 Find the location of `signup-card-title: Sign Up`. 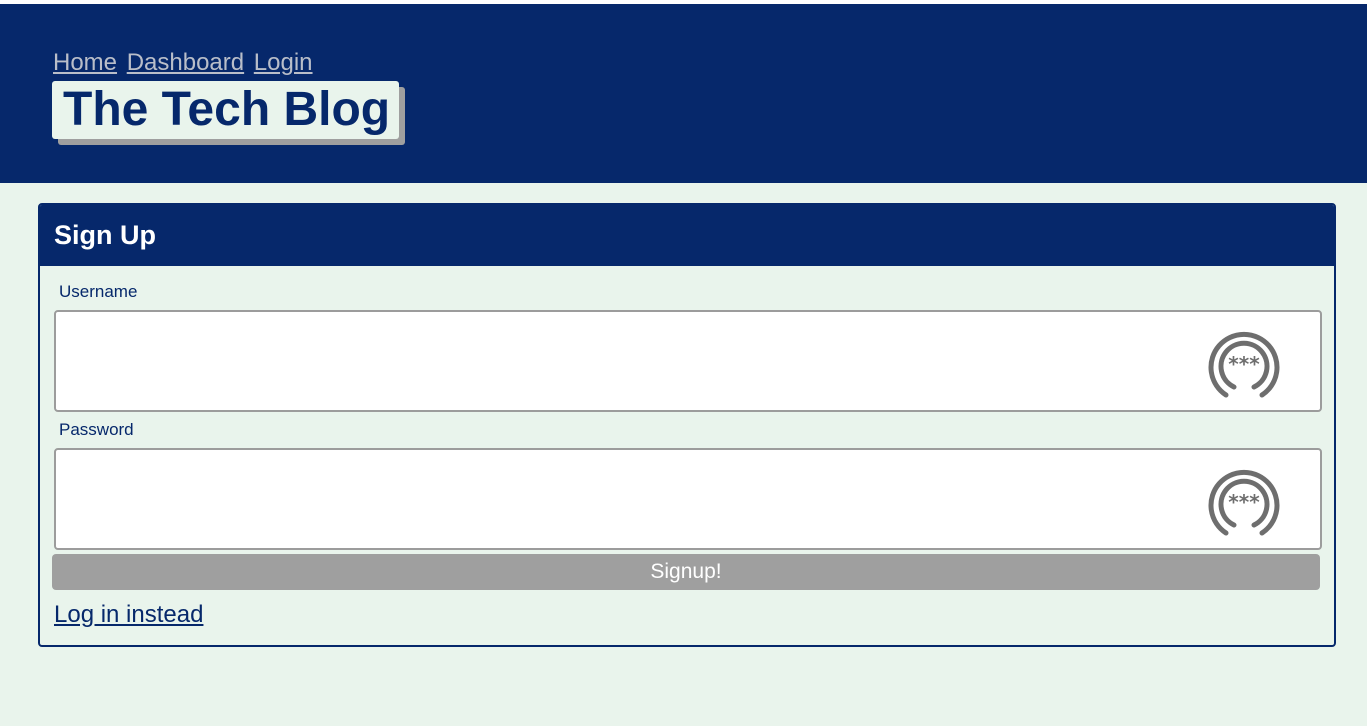

signup-card-title: Sign Up is located at coordinates (687, 235).